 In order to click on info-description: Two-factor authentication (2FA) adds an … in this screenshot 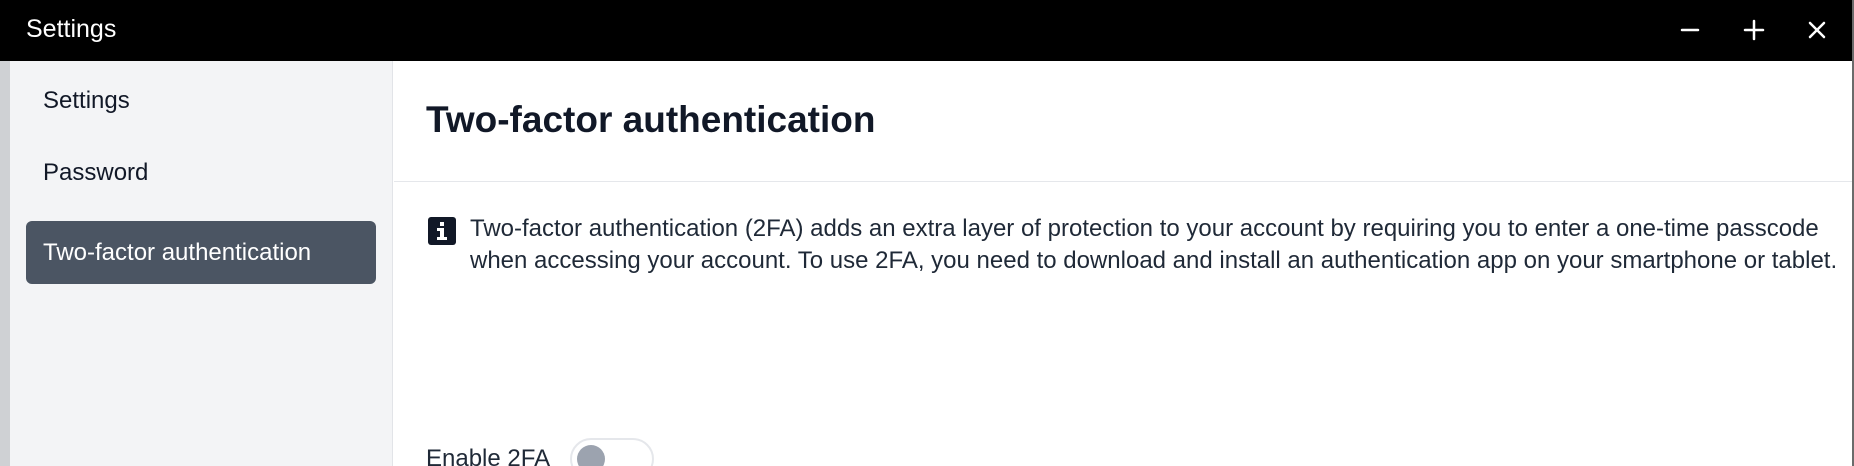, I will do `click(1154, 244)`.